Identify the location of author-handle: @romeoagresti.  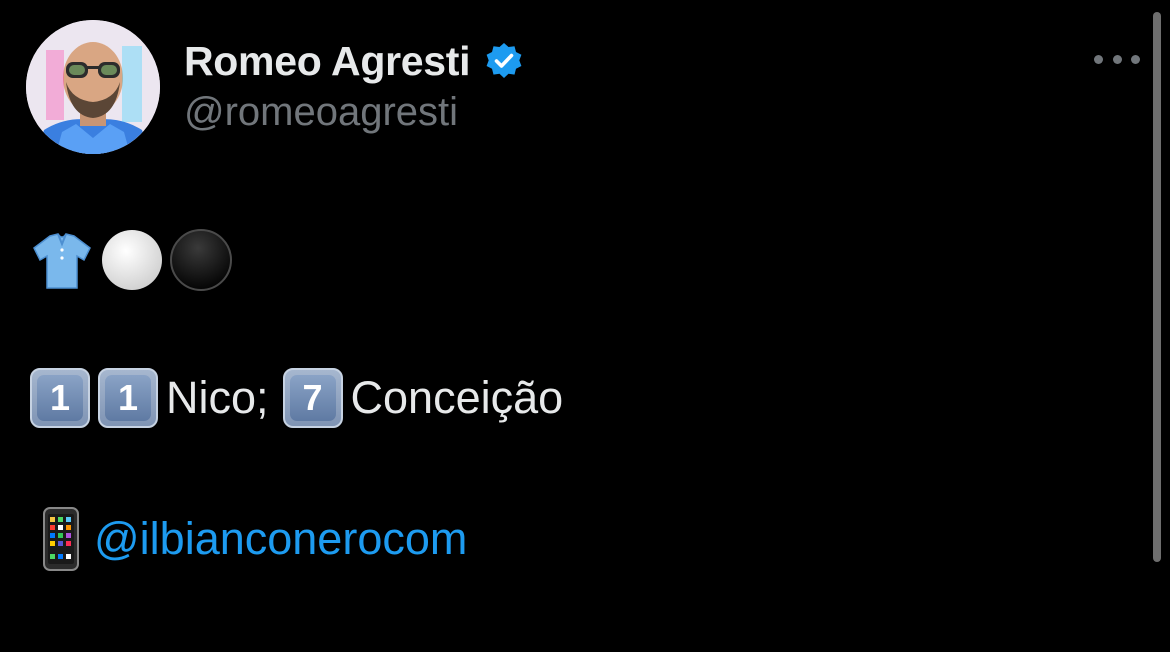
(321, 112).